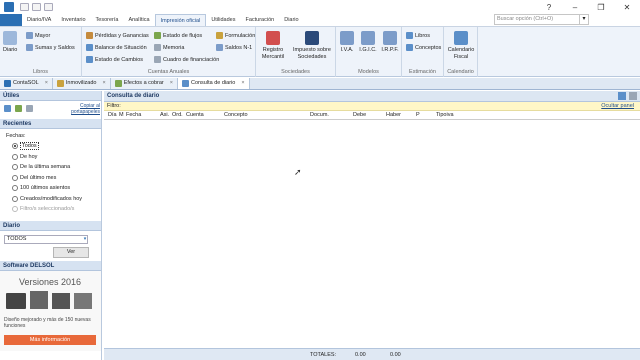 This screenshot has height=360, width=640. I want to click on radio-filtro-seleccionado: Filtro/s seleccionado/s, so click(50, 209).